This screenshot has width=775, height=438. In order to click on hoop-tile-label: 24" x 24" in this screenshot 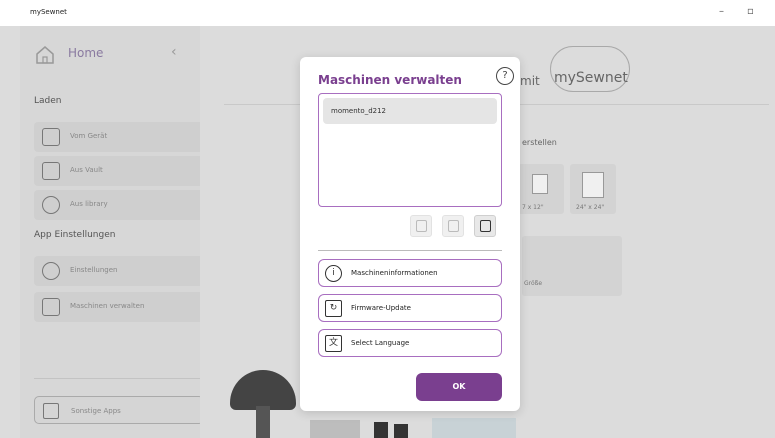, I will do `click(590, 207)`.